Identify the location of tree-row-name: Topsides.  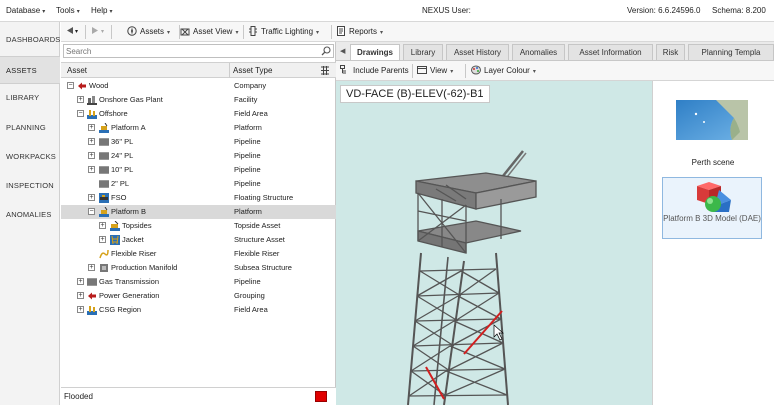
(137, 225).